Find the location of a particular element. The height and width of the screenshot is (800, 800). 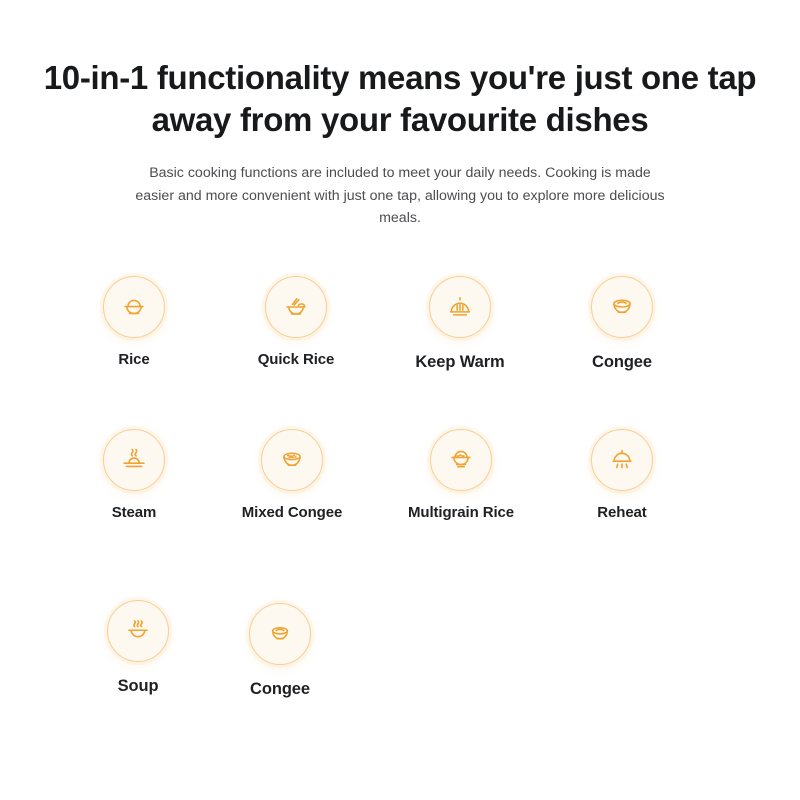

function-item-quick-rice: Quick Rice is located at coordinates (296, 322).